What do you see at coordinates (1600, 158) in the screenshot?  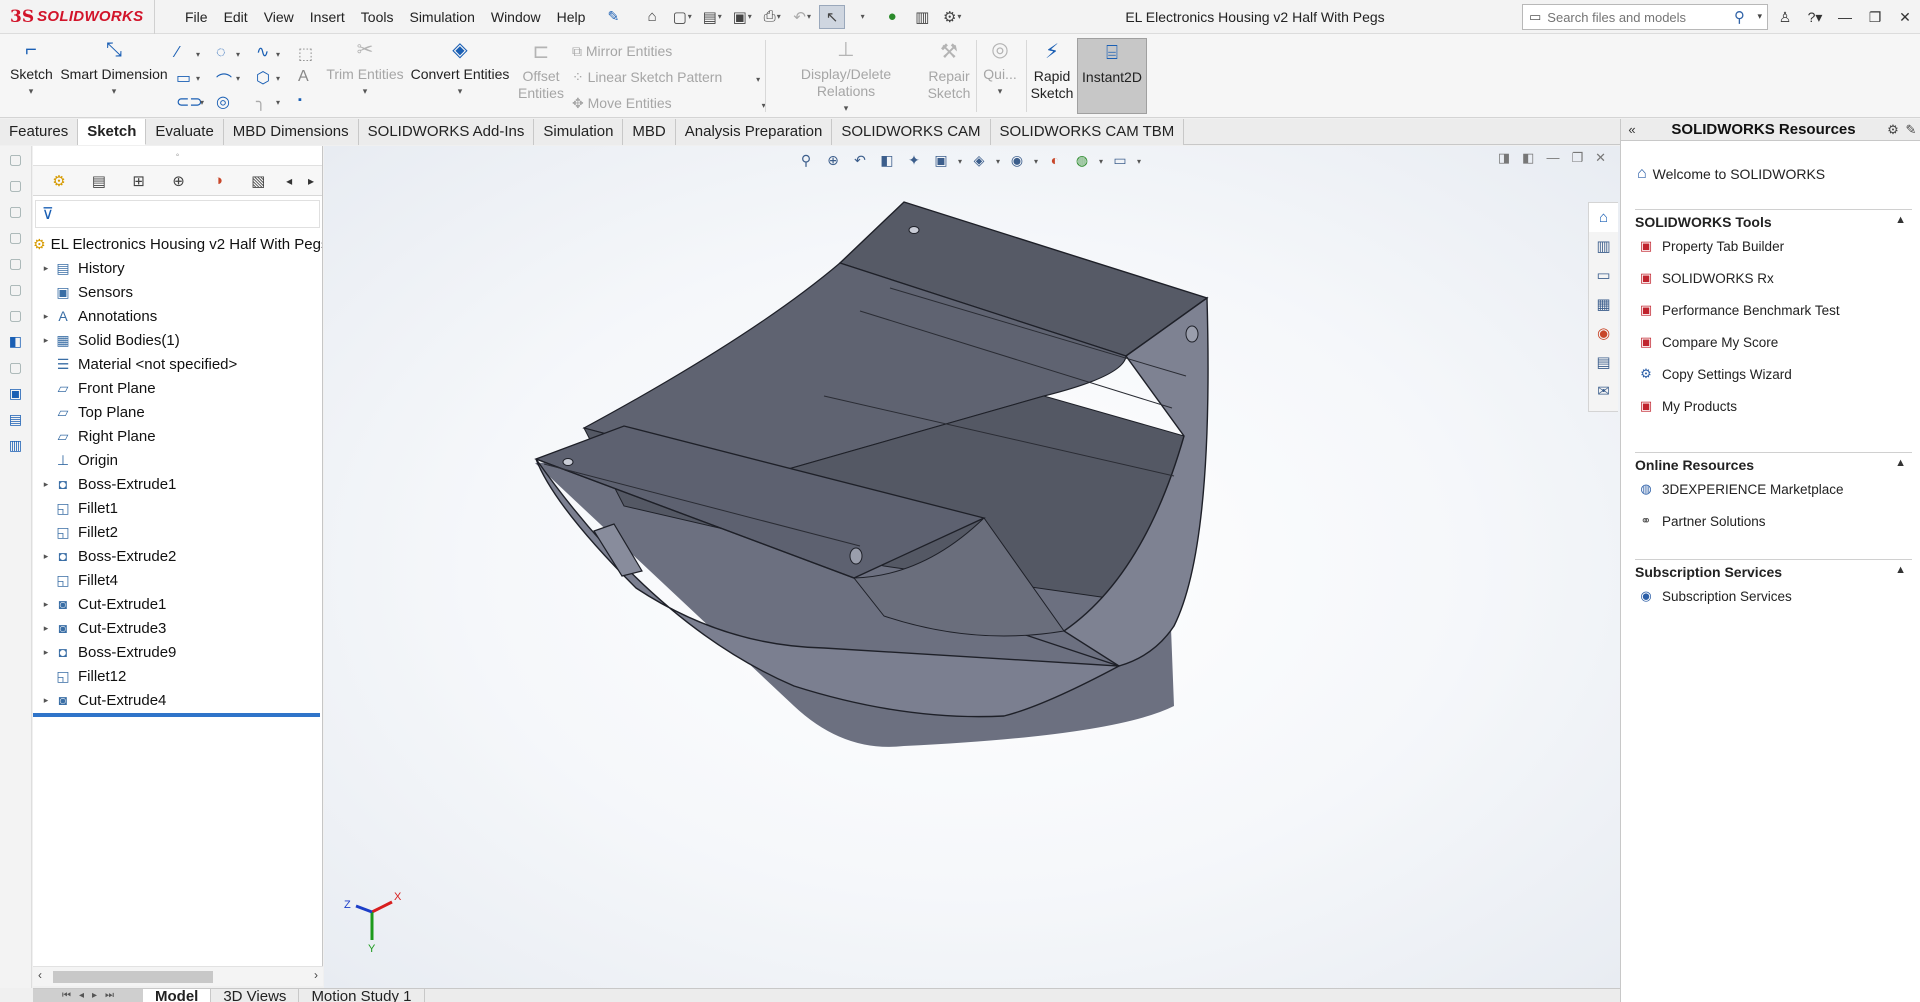 I see `viewport-close-icon: ✕` at bounding box center [1600, 158].